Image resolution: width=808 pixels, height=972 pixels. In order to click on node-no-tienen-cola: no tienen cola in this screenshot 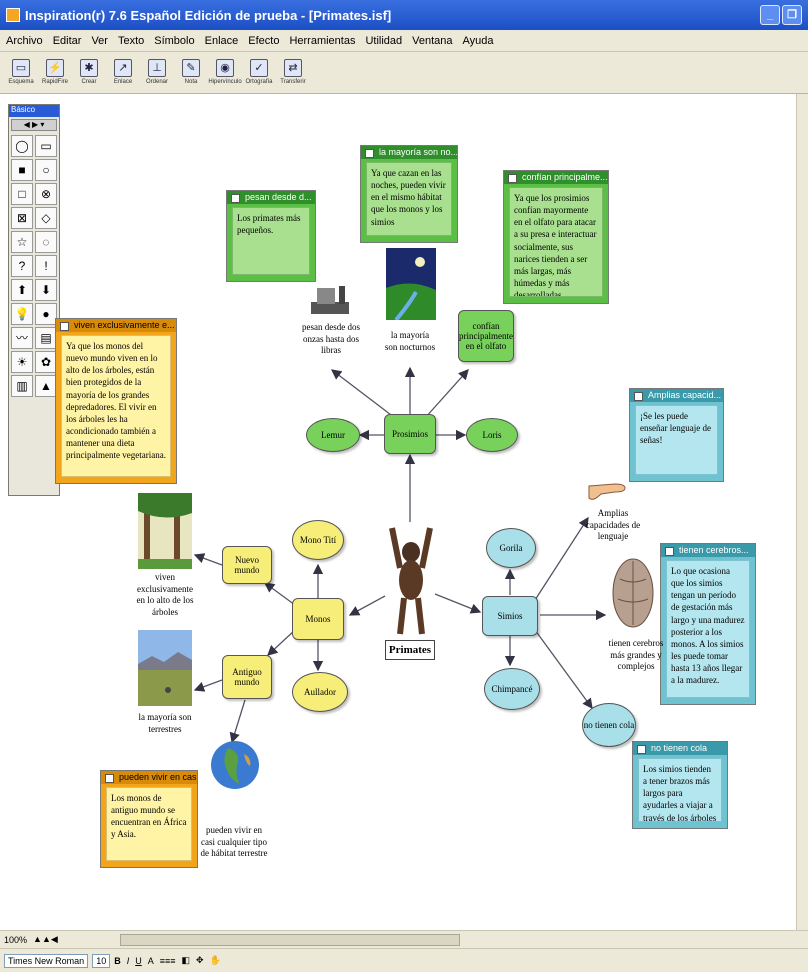, I will do `click(609, 725)`.